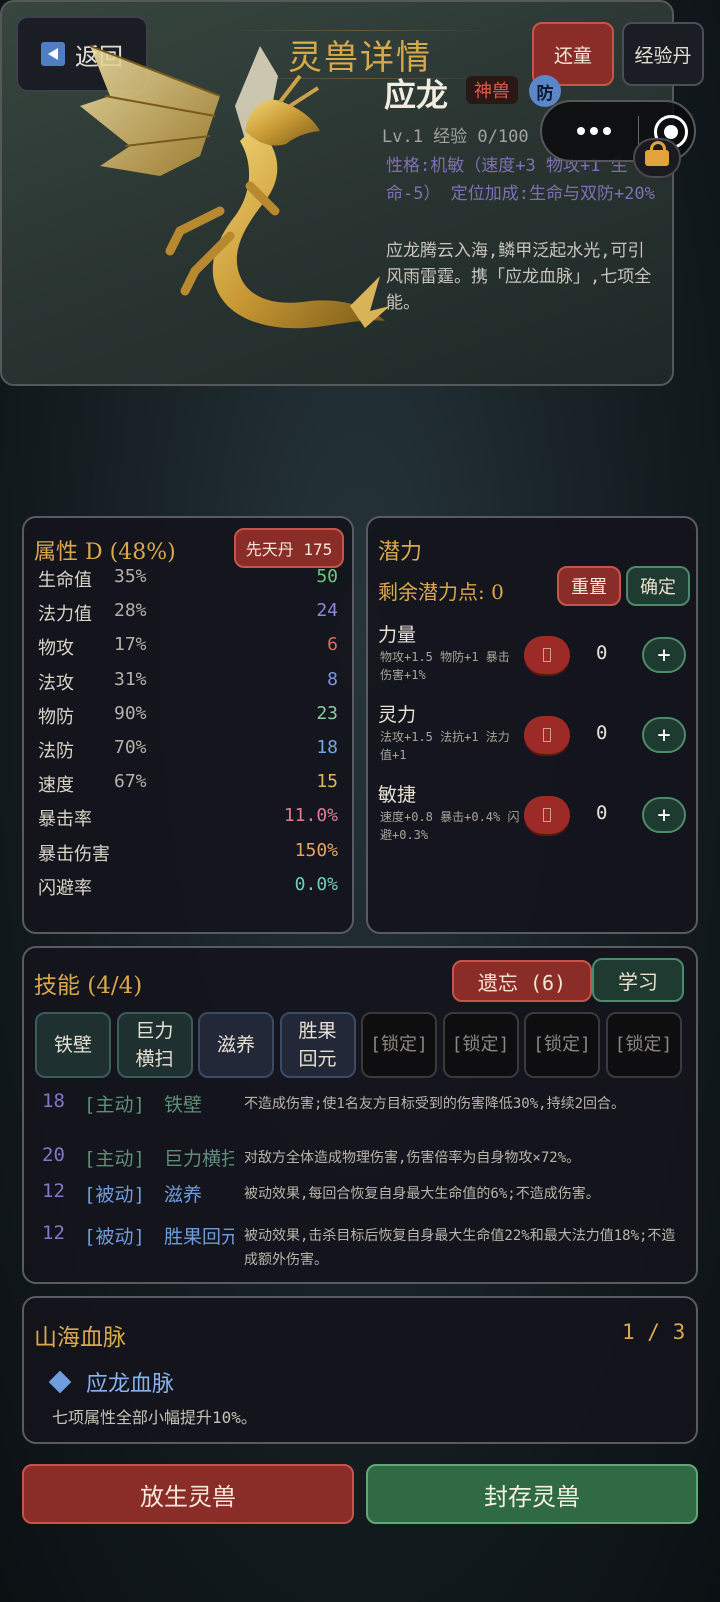 This screenshot has width=720, height=1602. I want to click on potential-name: 力量, so click(397, 635).